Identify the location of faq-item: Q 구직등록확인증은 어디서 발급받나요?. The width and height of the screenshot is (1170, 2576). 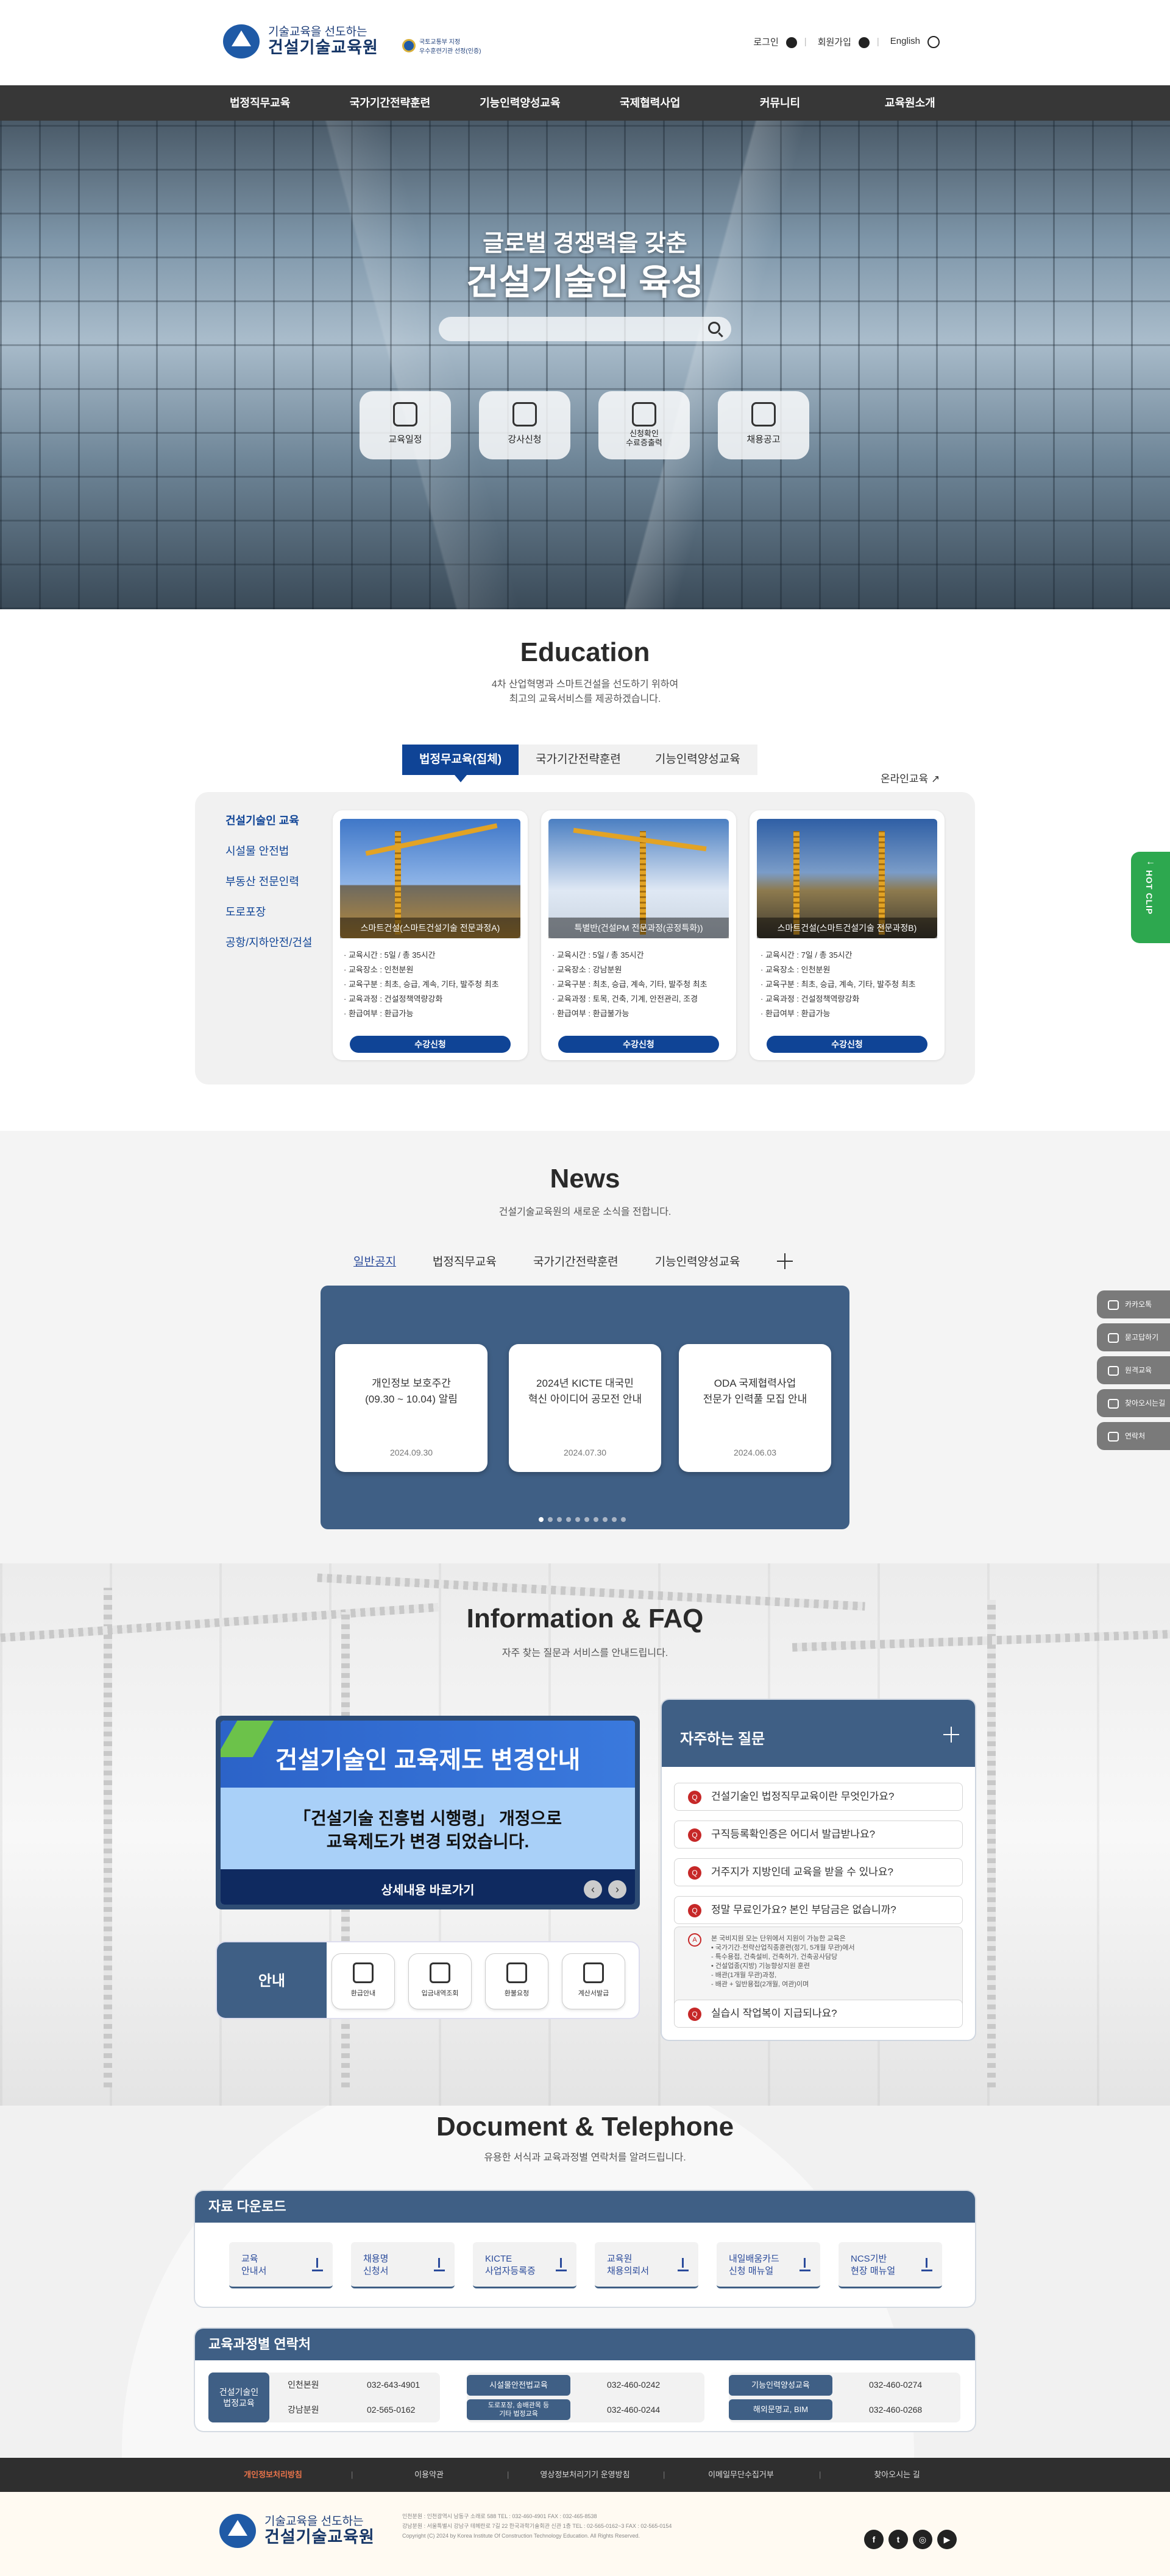
(818, 1835).